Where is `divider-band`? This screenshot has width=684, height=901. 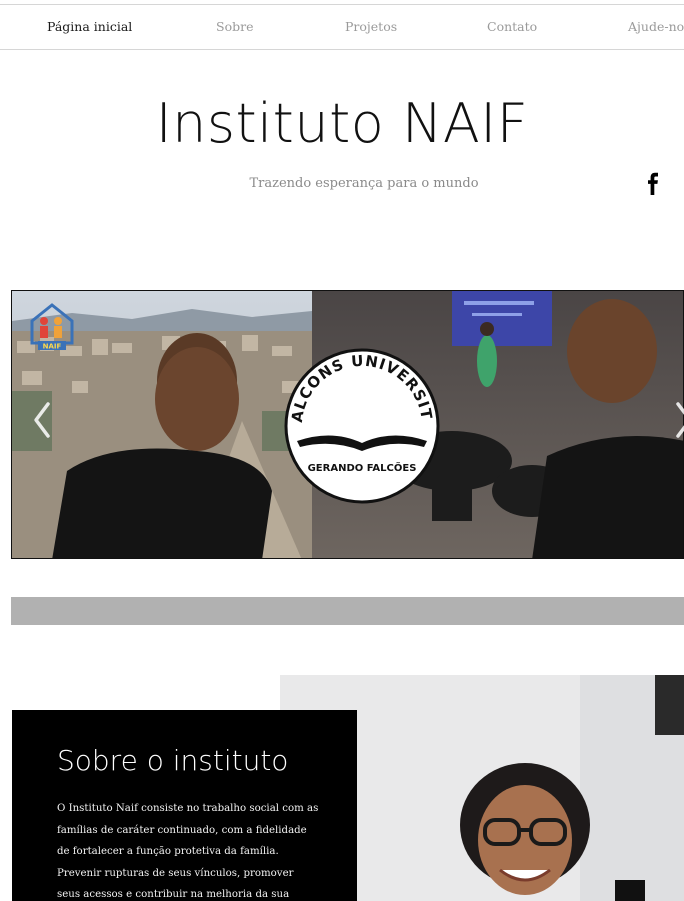
divider-band is located at coordinates (347, 611).